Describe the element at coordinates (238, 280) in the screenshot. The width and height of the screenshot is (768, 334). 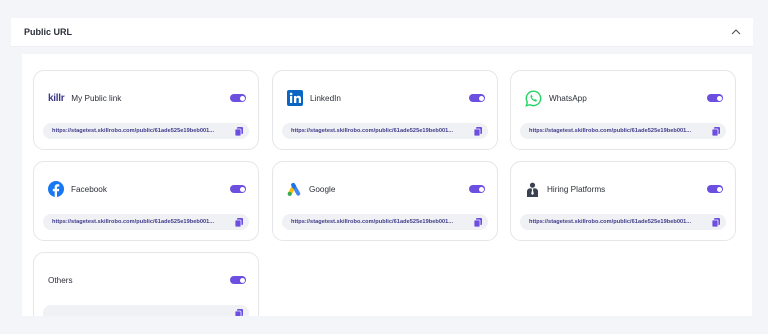
I see `others-toggle` at that location.